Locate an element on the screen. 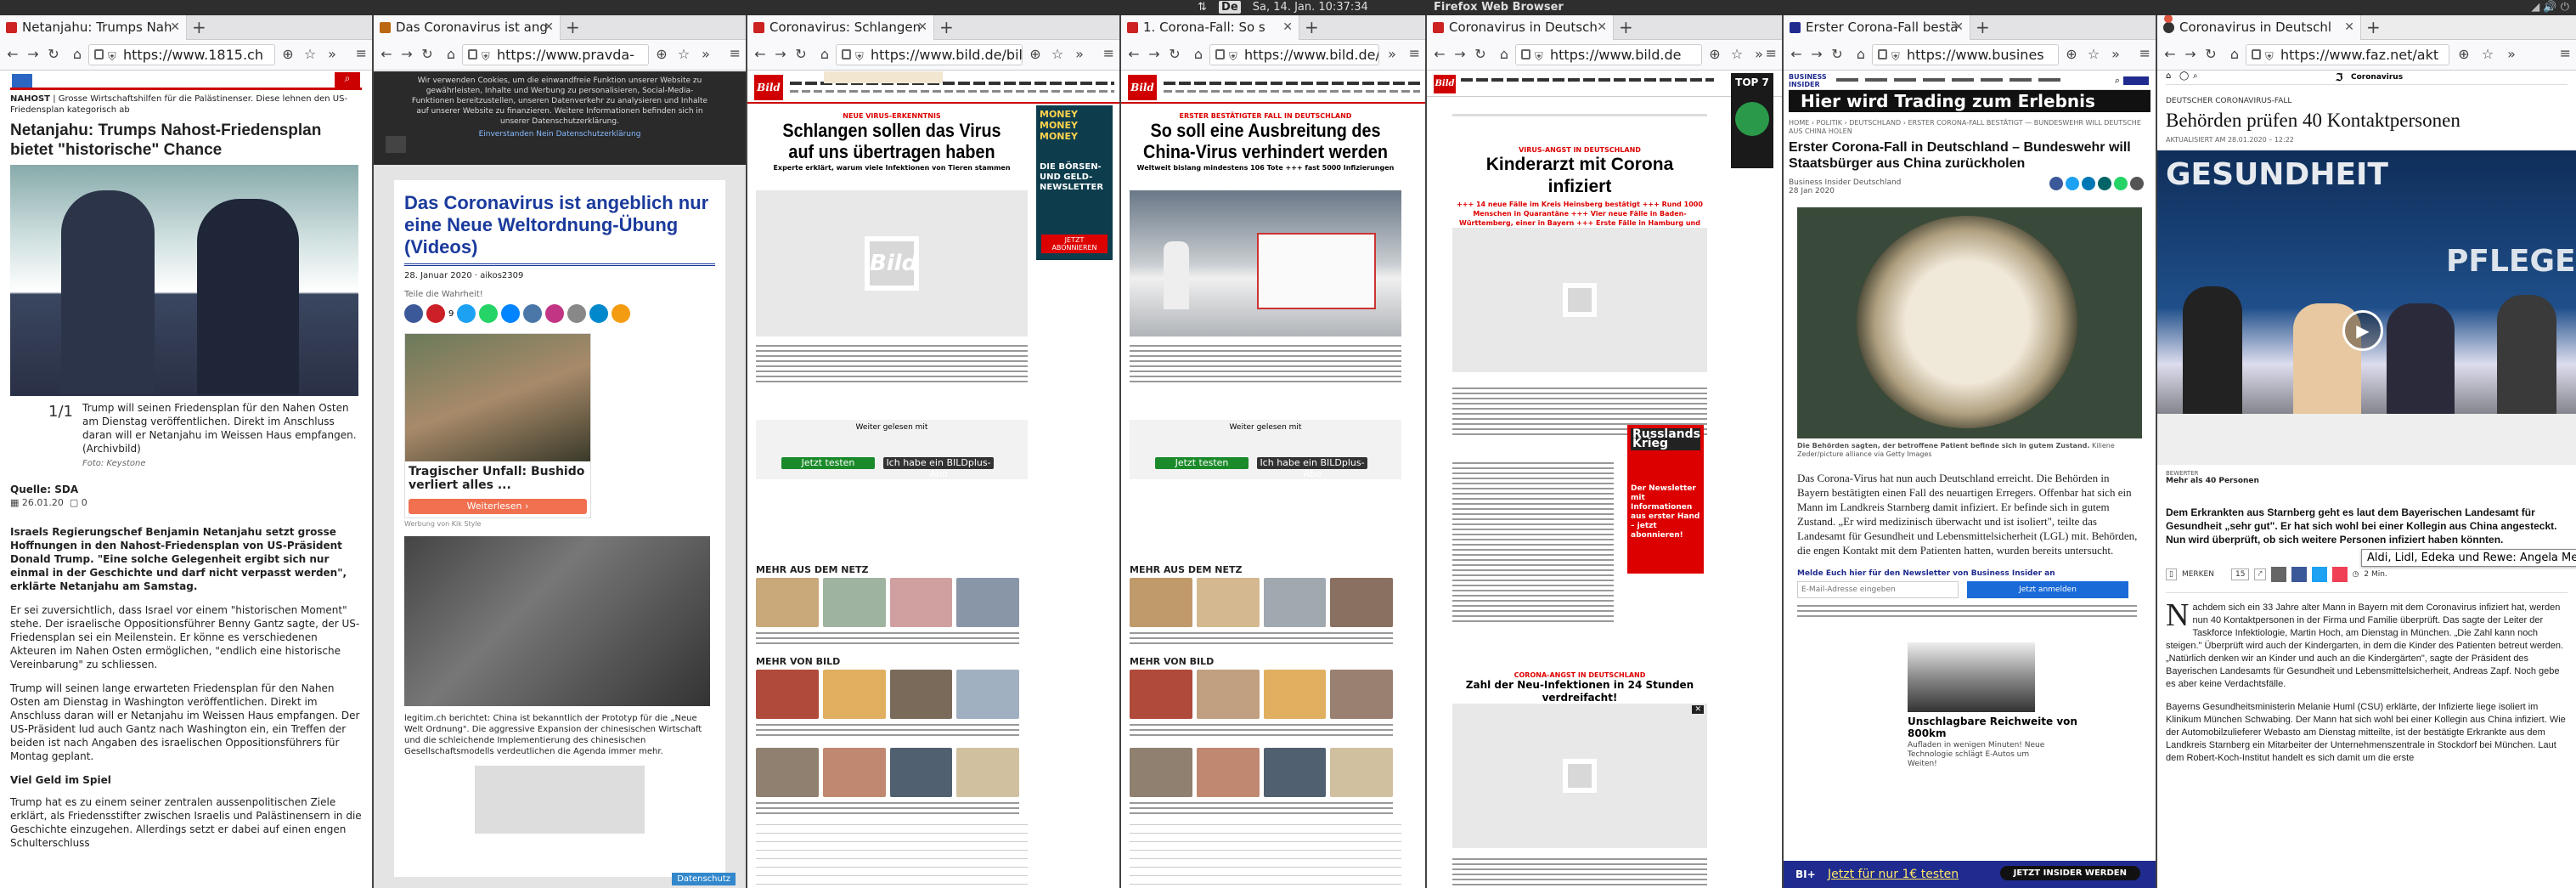 Image resolution: width=2576 pixels, height=888 pixels. tab-6: Erster Corona-Fall bestä ✕ is located at coordinates (1877, 28).